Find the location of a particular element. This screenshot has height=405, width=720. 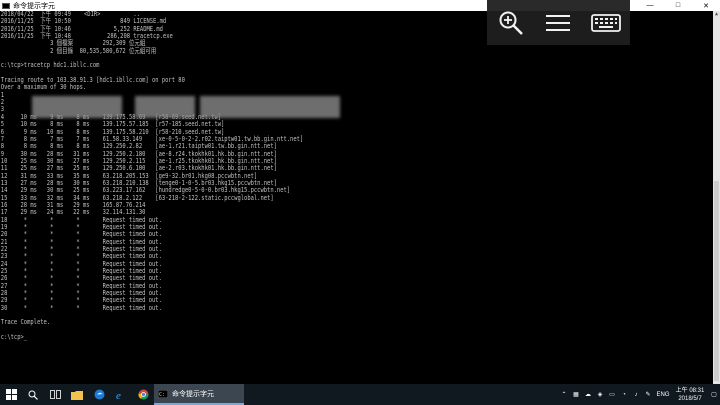

search-icon is located at coordinates (33, 395).